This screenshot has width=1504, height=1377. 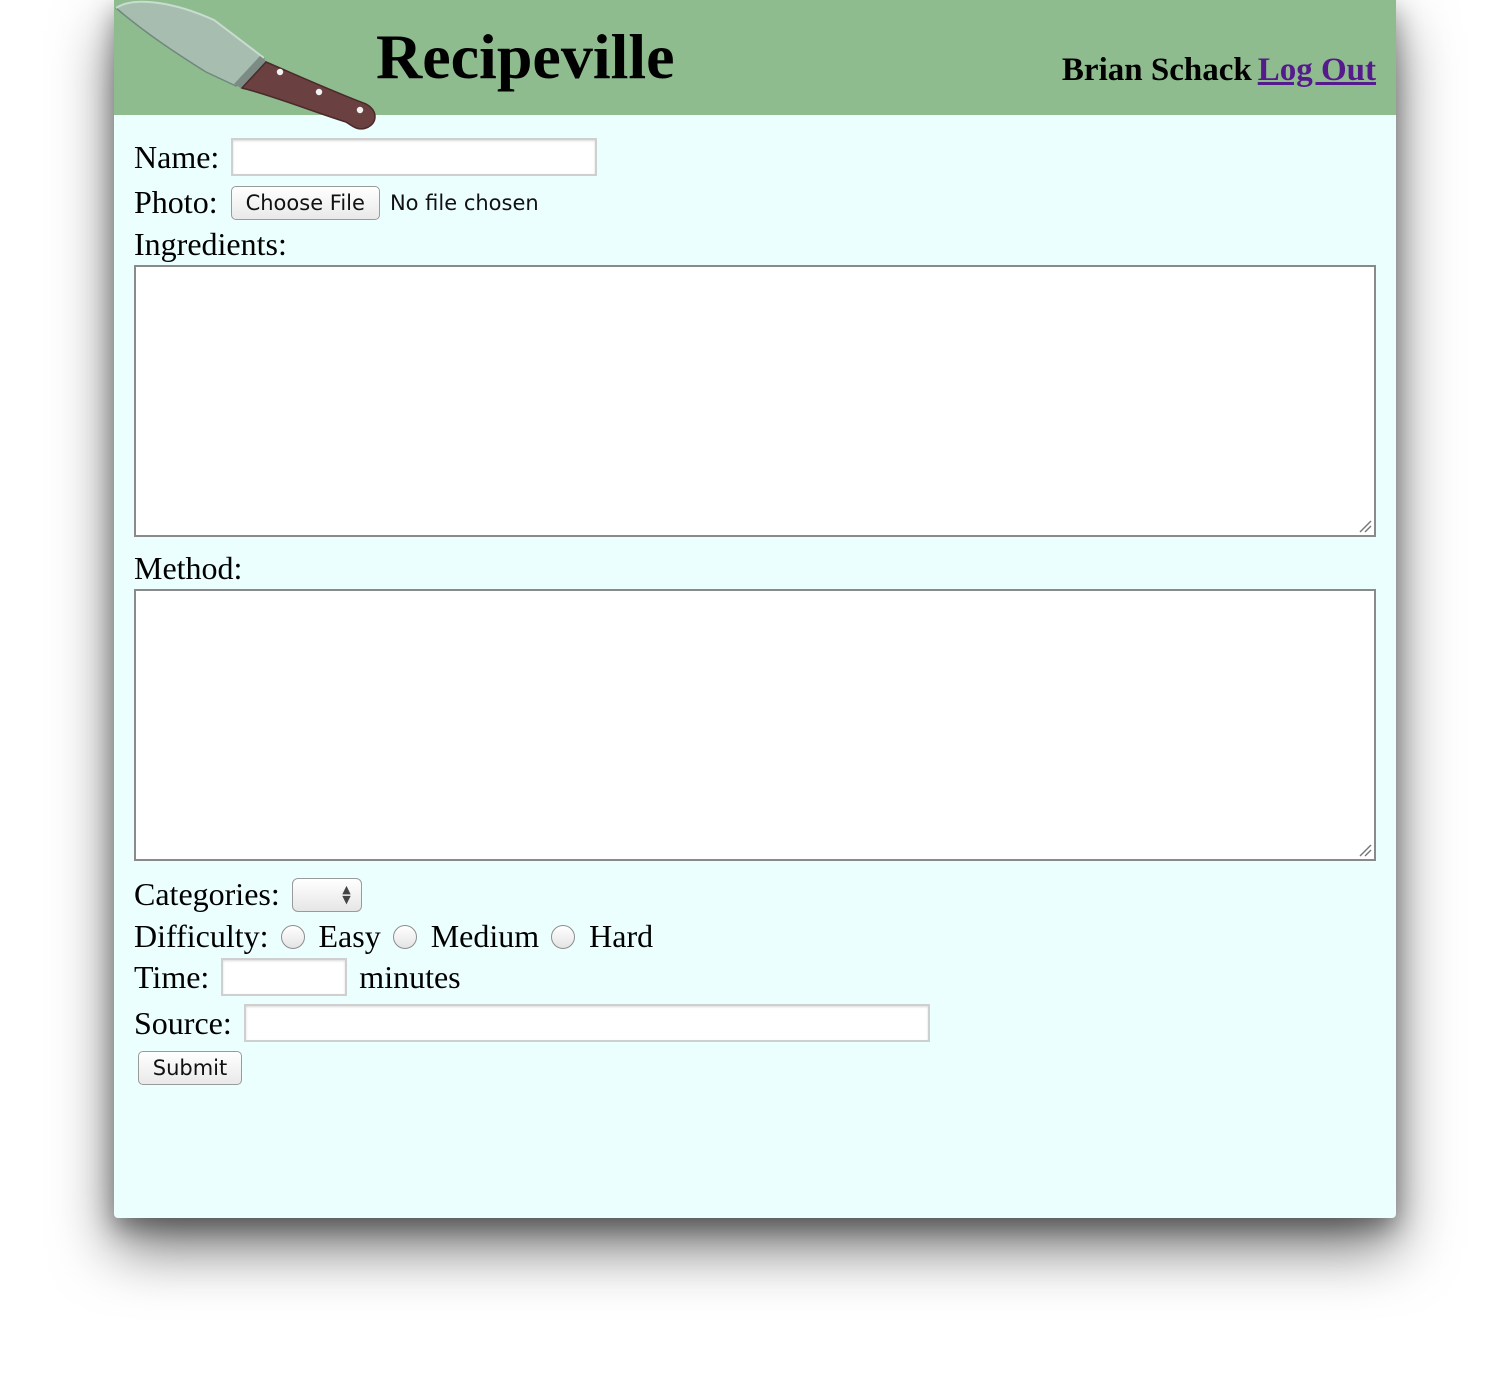 I want to click on site-header: Recipeville Brian Schack Log Out, so click(x=755, y=65).